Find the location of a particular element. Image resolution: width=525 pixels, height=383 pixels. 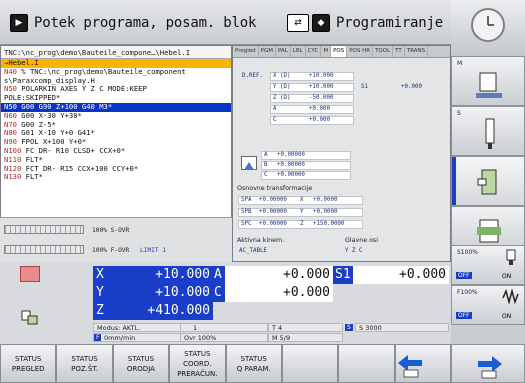

program-run-icon: ▶ is located at coordinates (19, 23).